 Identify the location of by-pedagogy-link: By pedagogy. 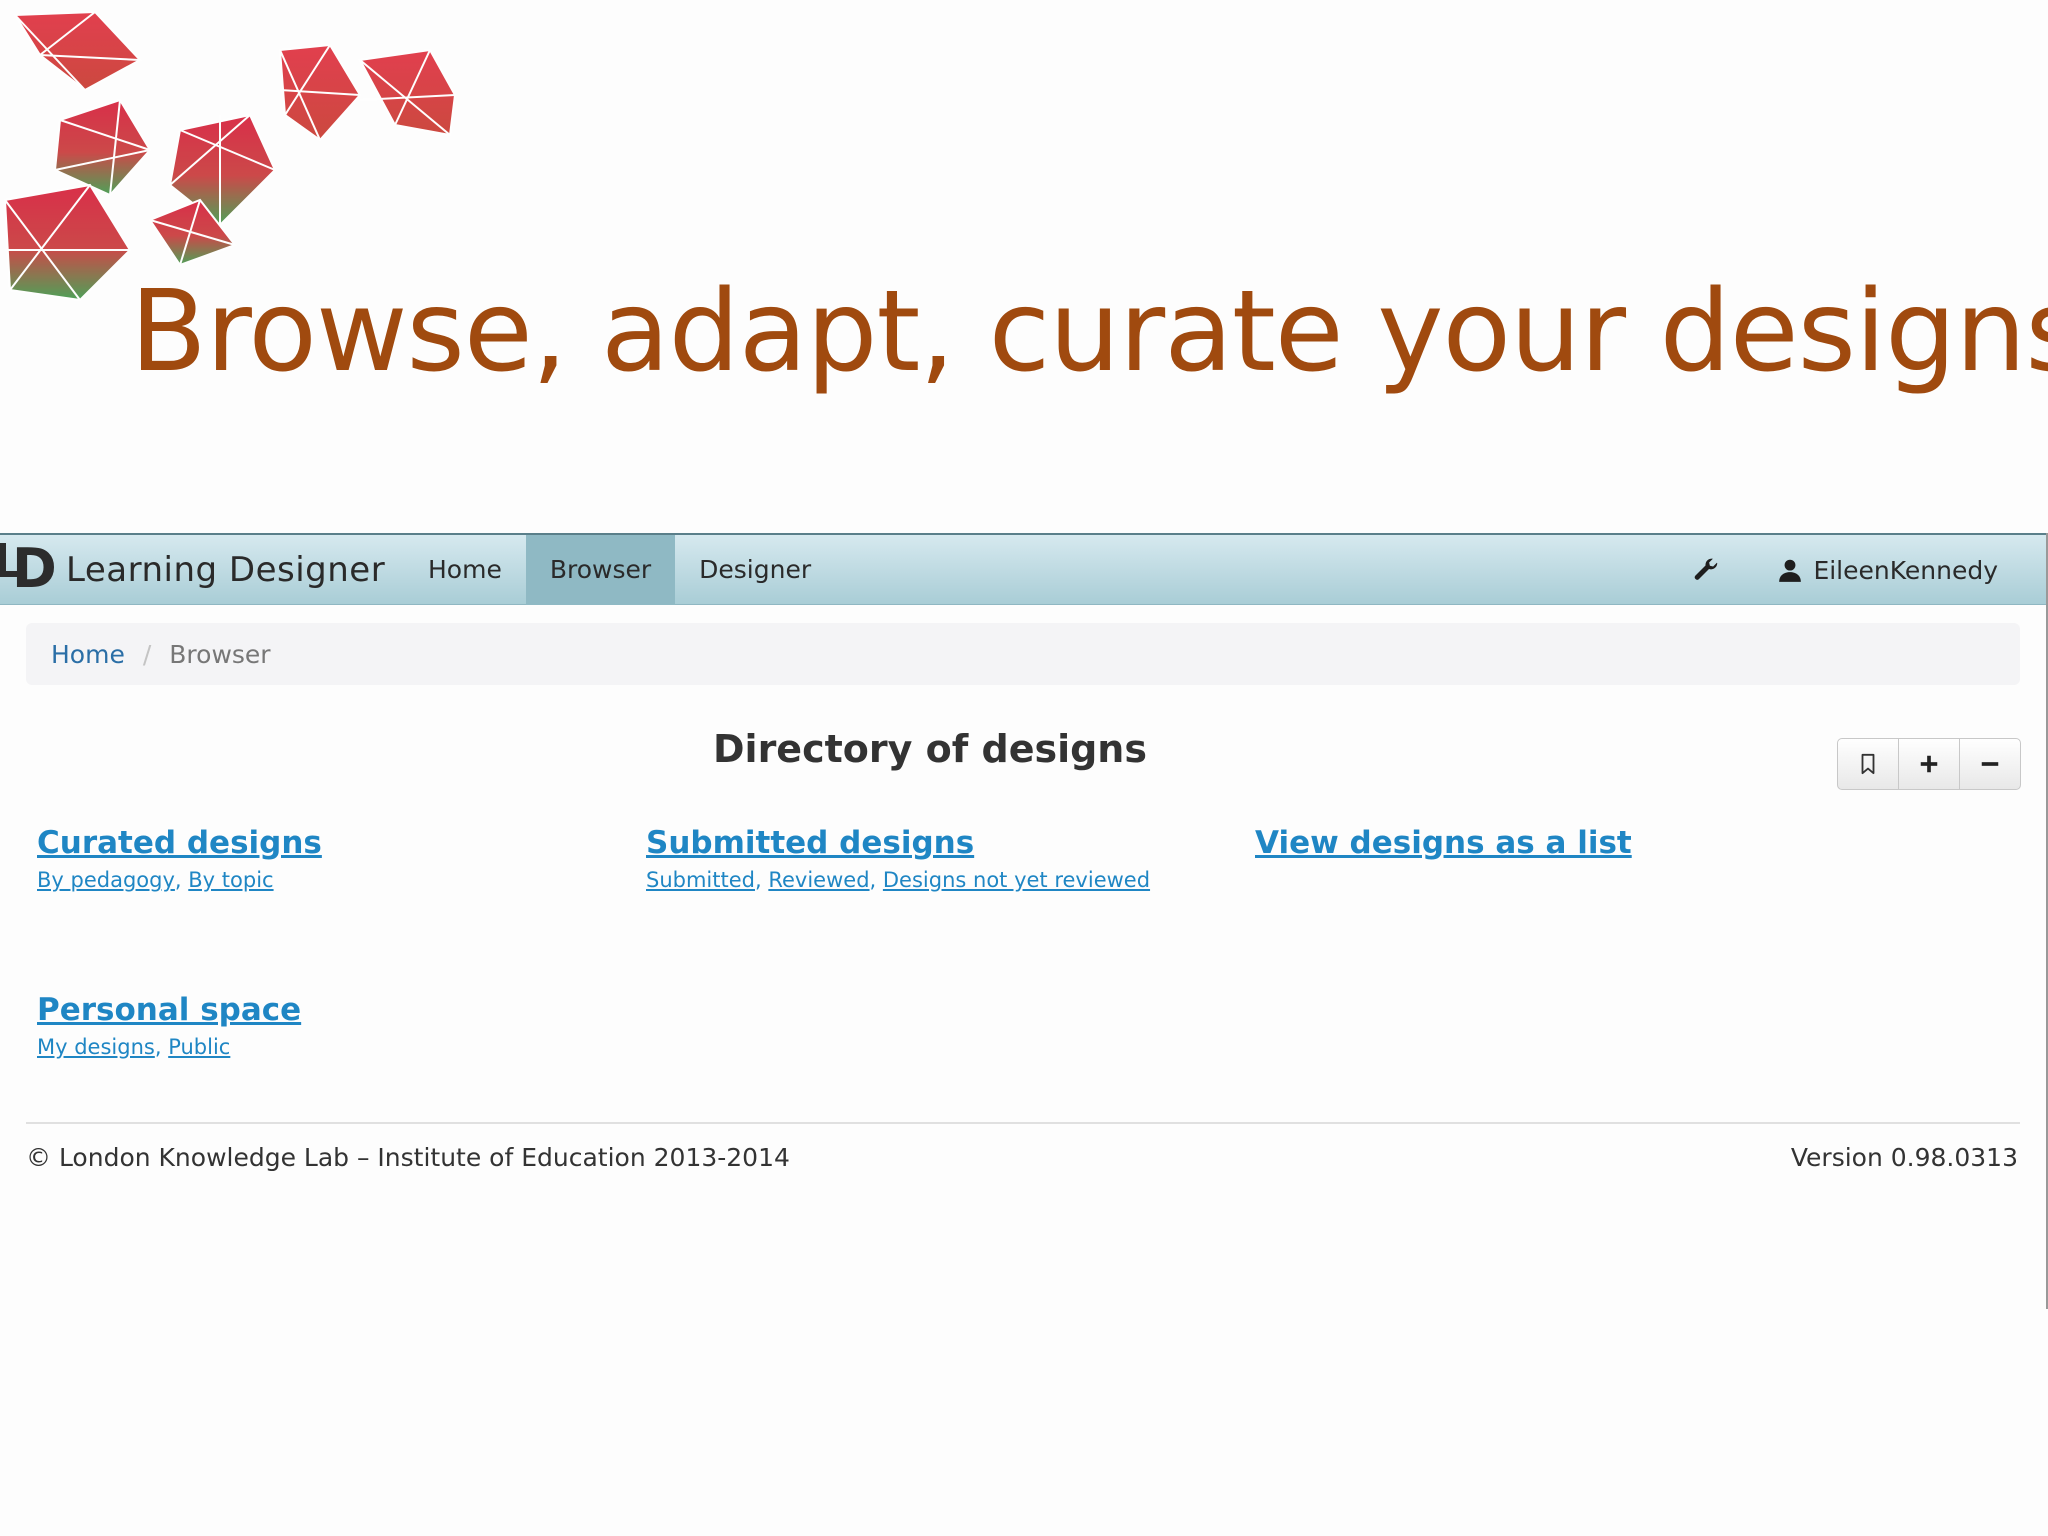
(106, 880).